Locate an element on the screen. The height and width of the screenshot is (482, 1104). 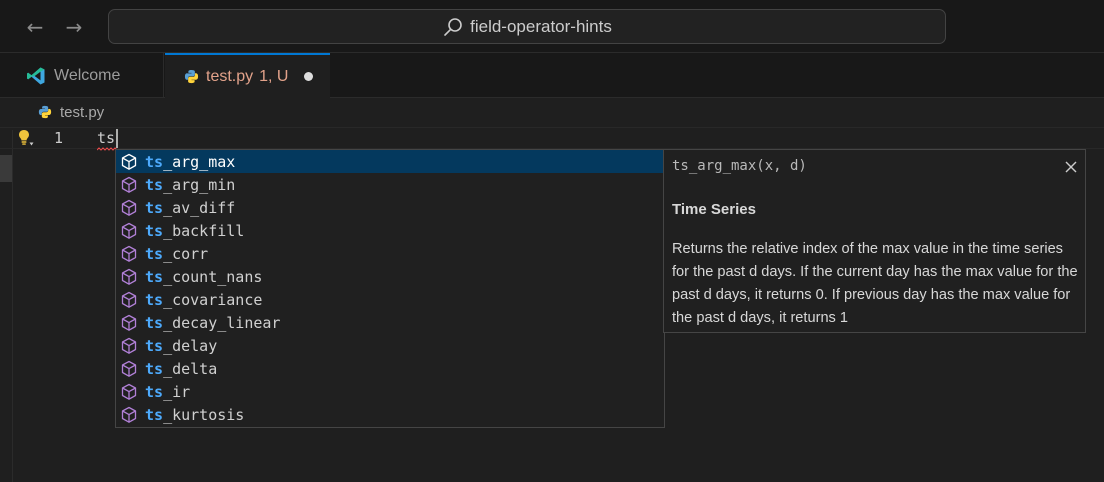
breadcrumb: test.py is located at coordinates (71, 112).